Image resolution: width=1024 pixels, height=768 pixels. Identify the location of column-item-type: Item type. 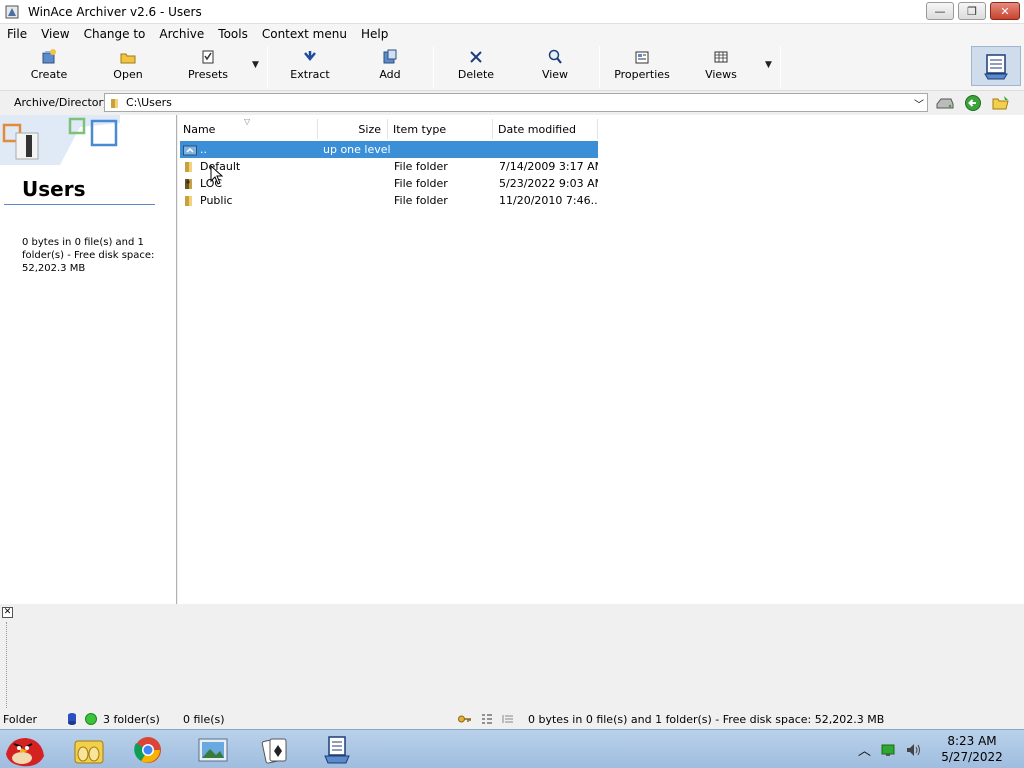
(440, 129).